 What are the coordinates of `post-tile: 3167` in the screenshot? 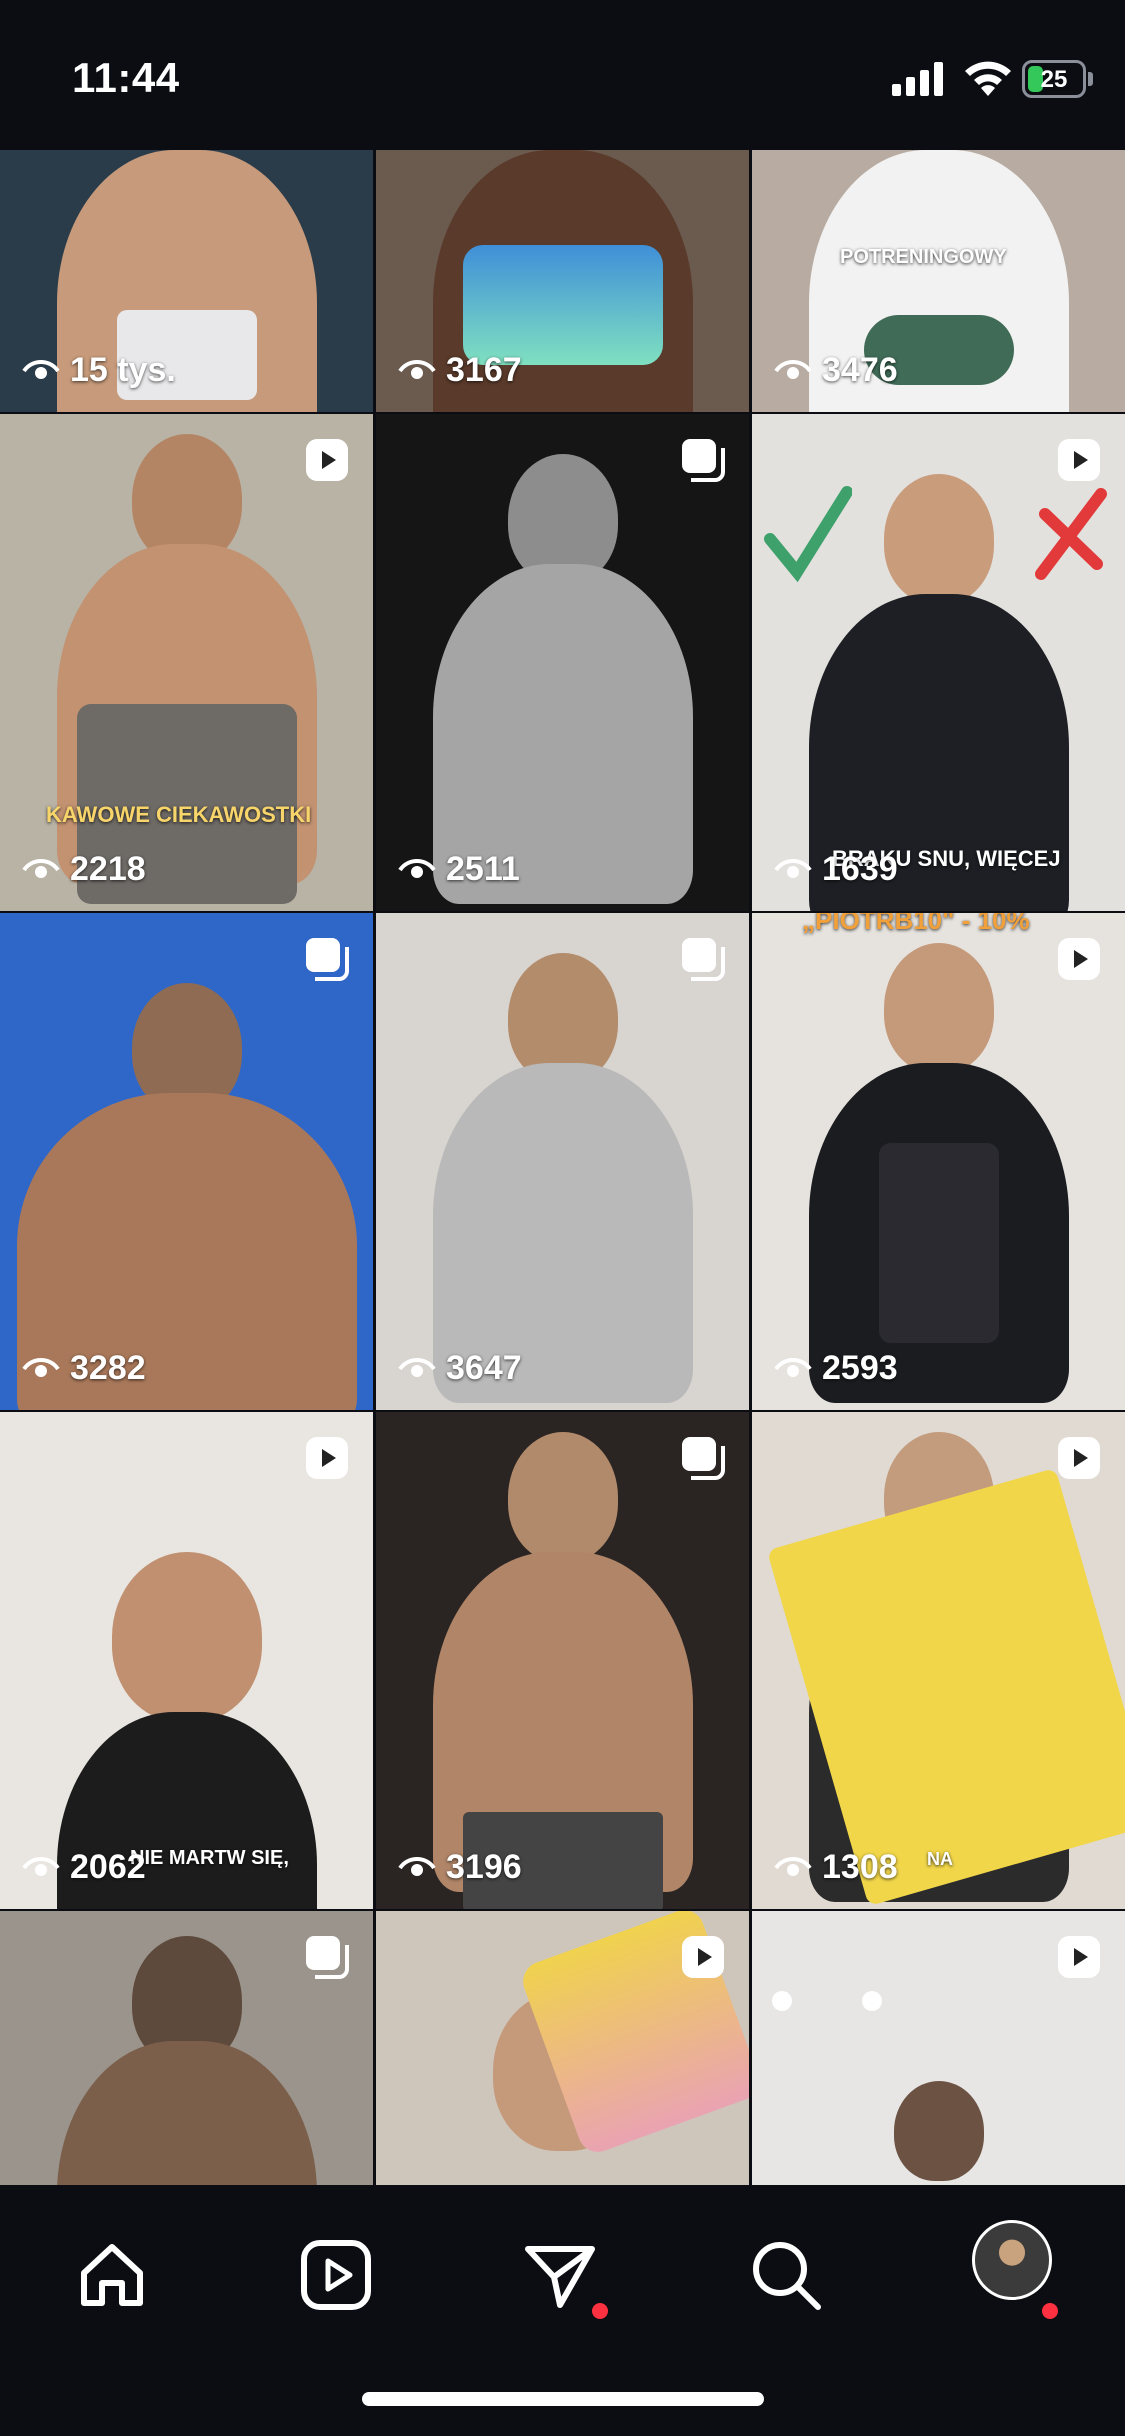 It's located at (562, 281).